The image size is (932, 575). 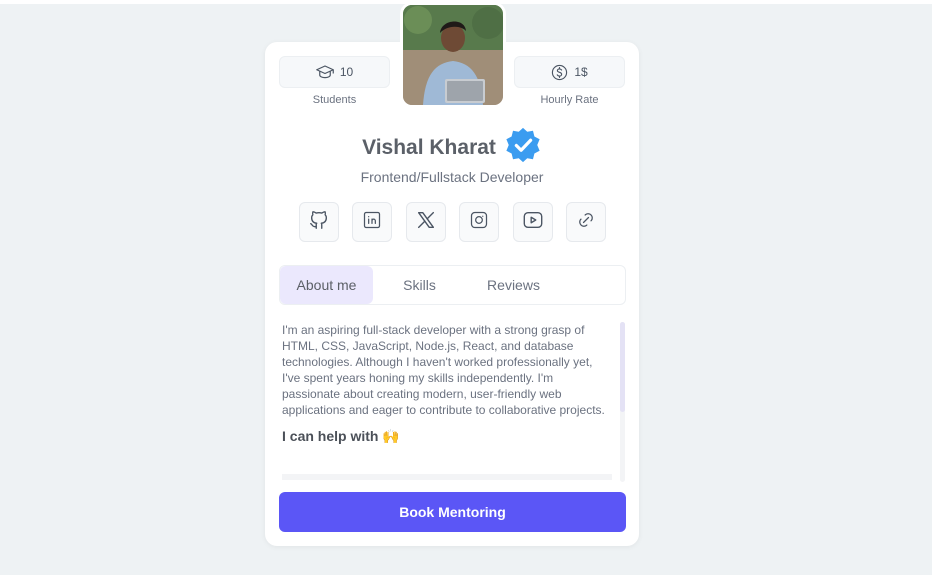 What do you see at coordinates (452, 177) in the screenshot?
I see `mentor-role: Frontend/Fullstack Developer` at bounding box center [452, 177].